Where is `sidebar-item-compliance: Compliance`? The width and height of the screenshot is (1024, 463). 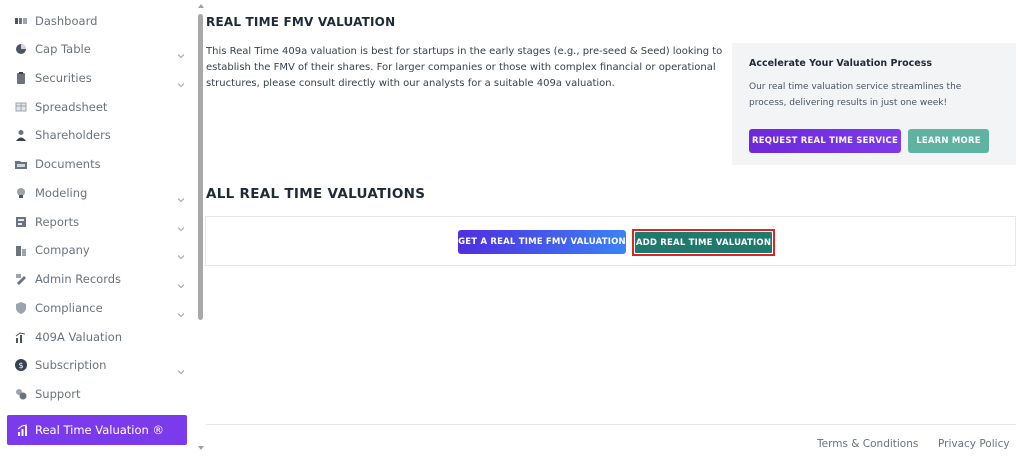
sidebar-item-compliance: Compliance is located at coordinates (98, 308).